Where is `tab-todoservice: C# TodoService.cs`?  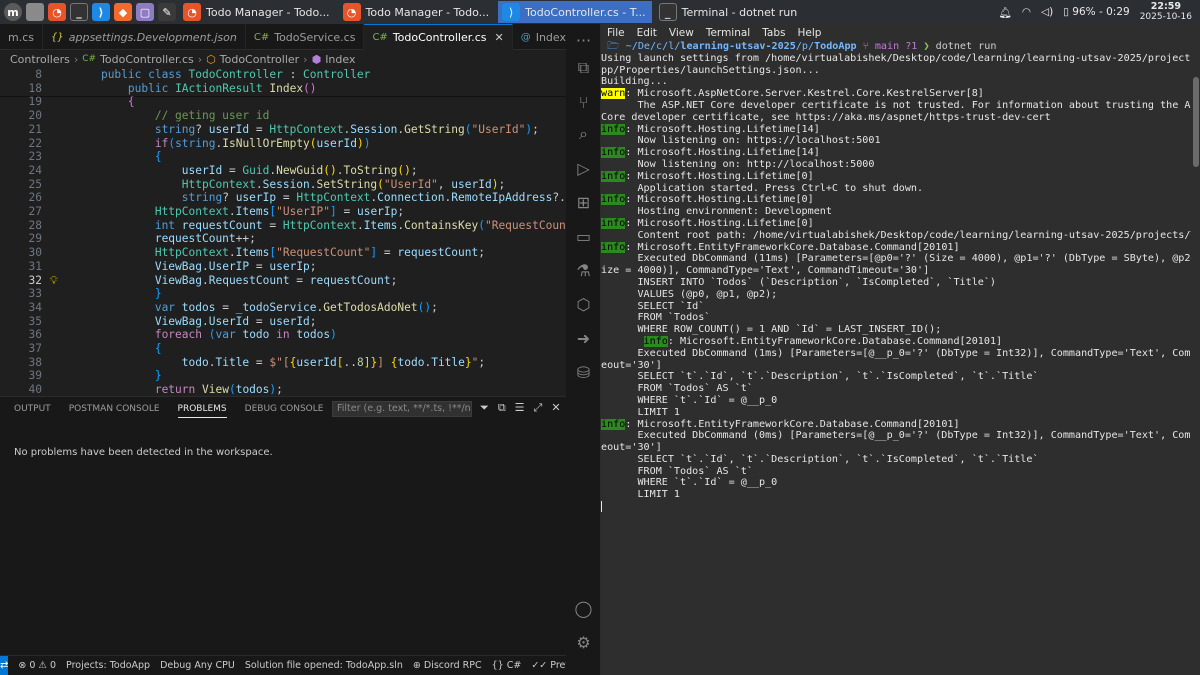 tab-todoservice: C# TodoService.cs is located at coordinates (305, 37).